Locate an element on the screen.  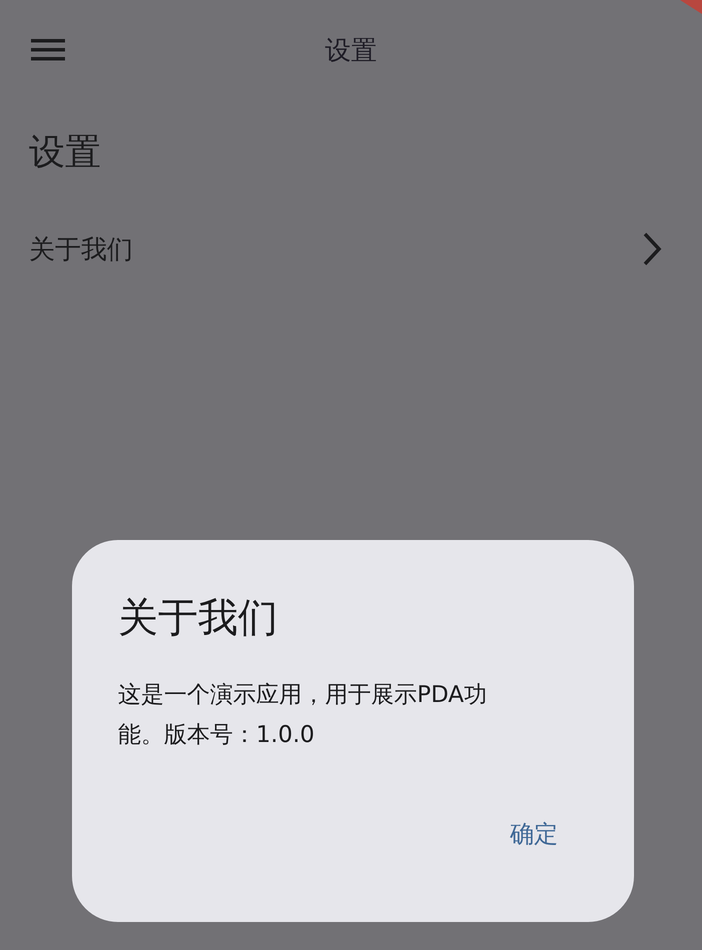
app-bar-title: 设置 is located at coordinates (351, 51).